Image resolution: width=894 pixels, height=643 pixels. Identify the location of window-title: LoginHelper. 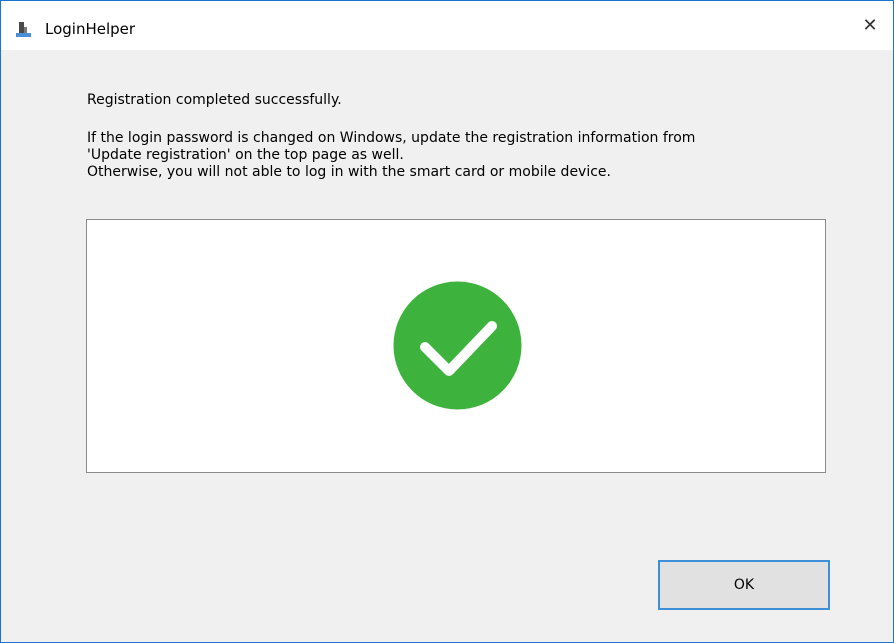
(90, 29).